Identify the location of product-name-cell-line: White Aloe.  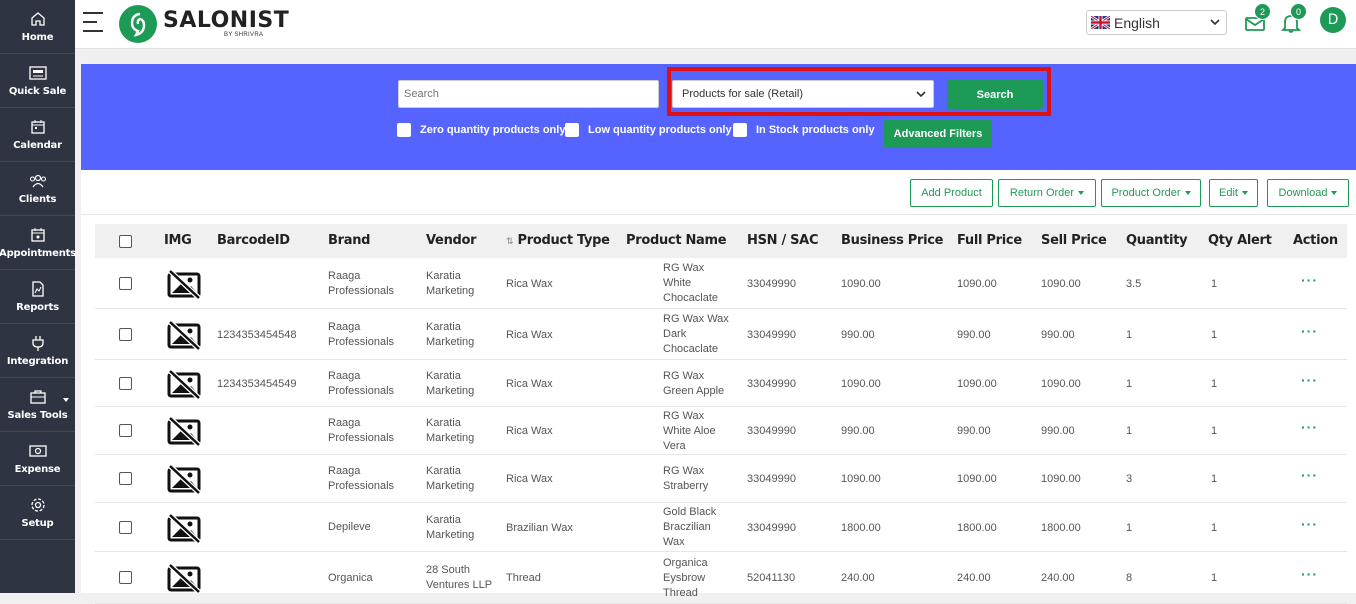
(689, 431).